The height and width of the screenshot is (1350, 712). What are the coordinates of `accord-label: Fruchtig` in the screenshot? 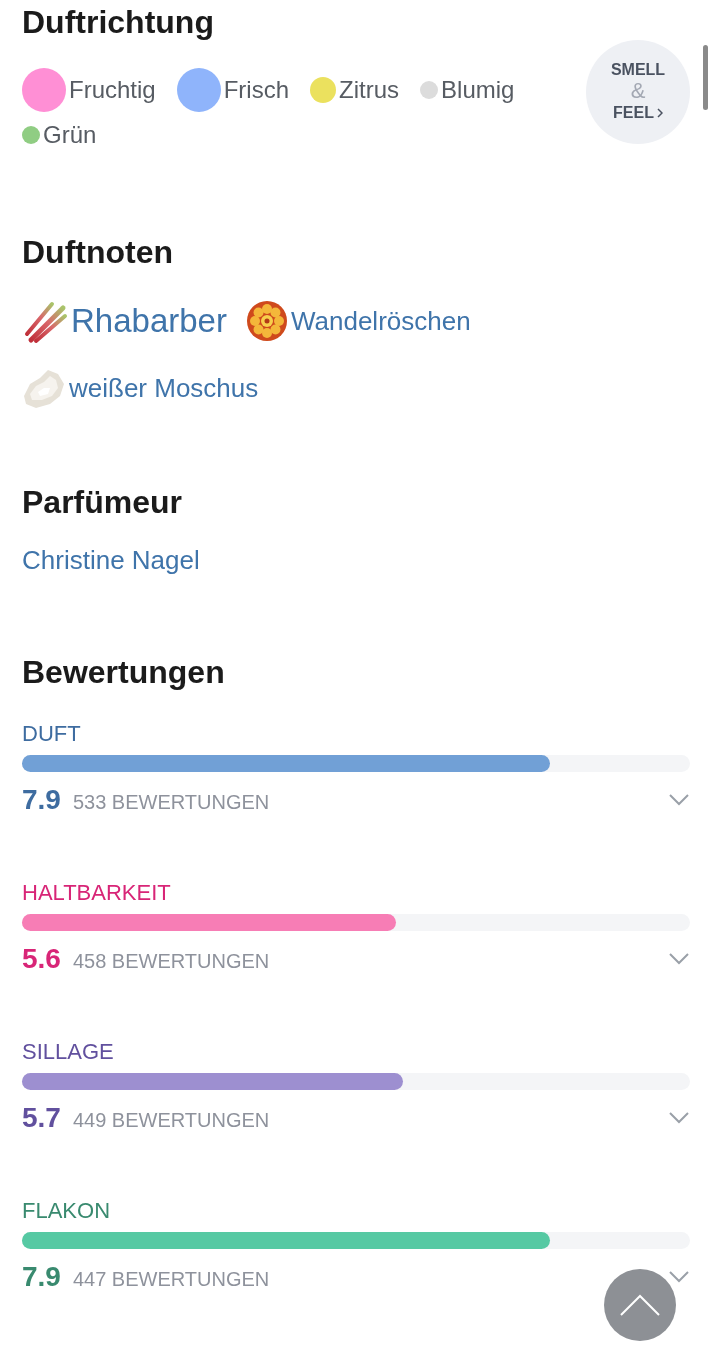 It's located at (112, 90).